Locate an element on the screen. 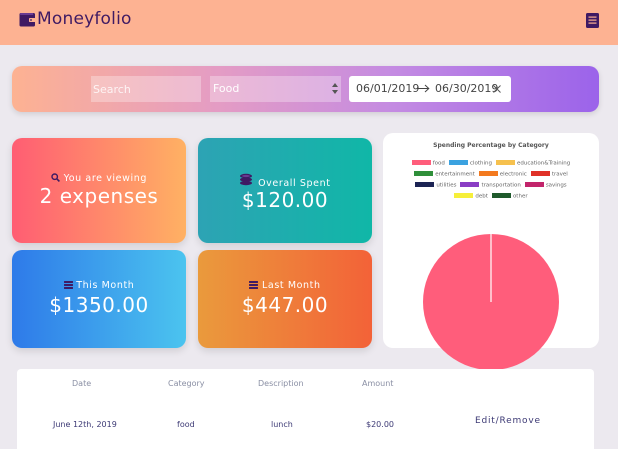 This screenshot has width=618, height=449. legend-item-utilities: utilities is located at coordinates (435, 185).